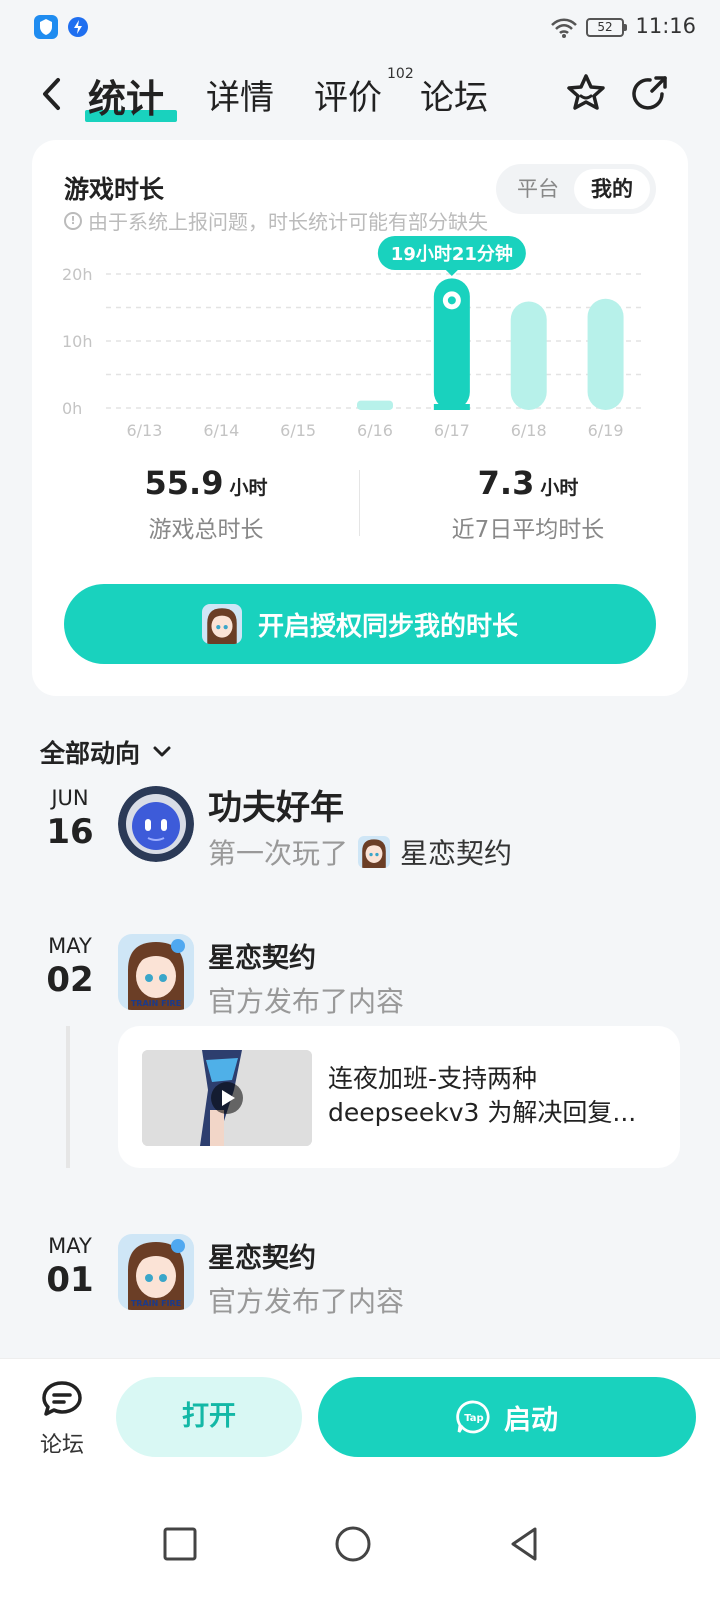 Image resolution: width=720 pixels, height=1600 pixels. I want to click on feed-action: 第一次玩了, so click(278, 853).